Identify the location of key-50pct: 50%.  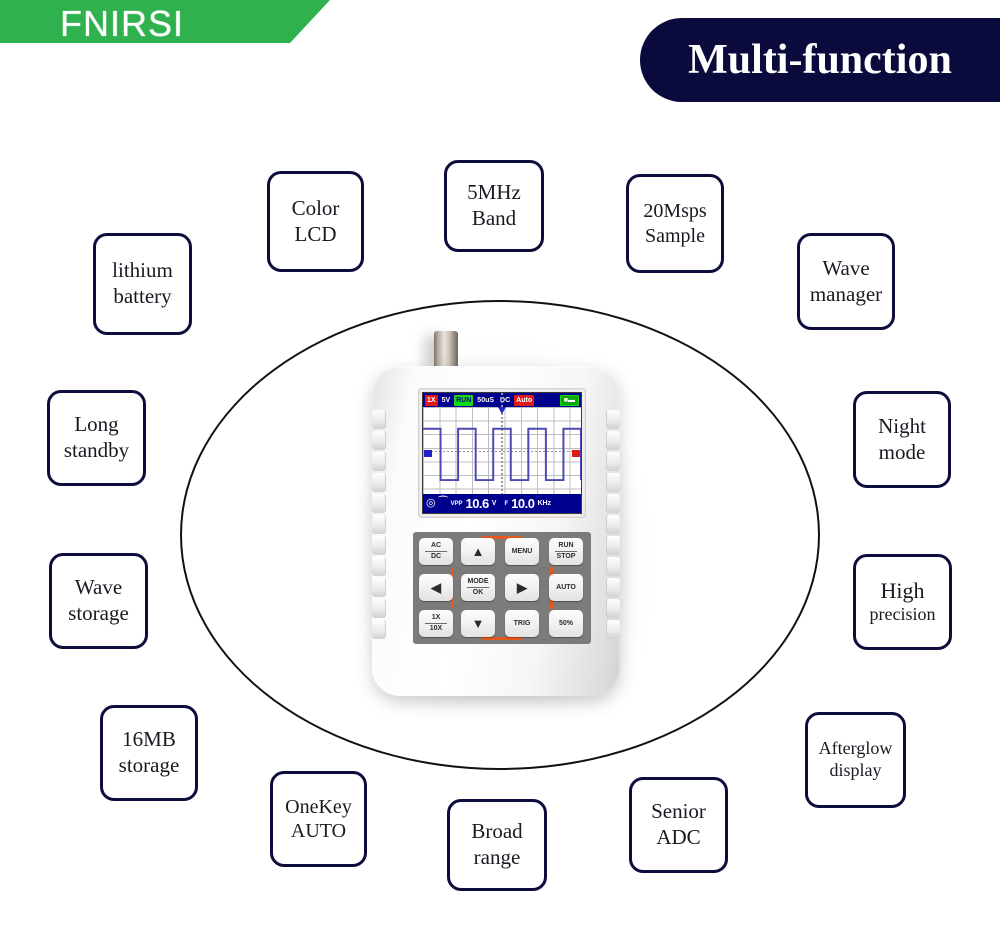
(566, 623).